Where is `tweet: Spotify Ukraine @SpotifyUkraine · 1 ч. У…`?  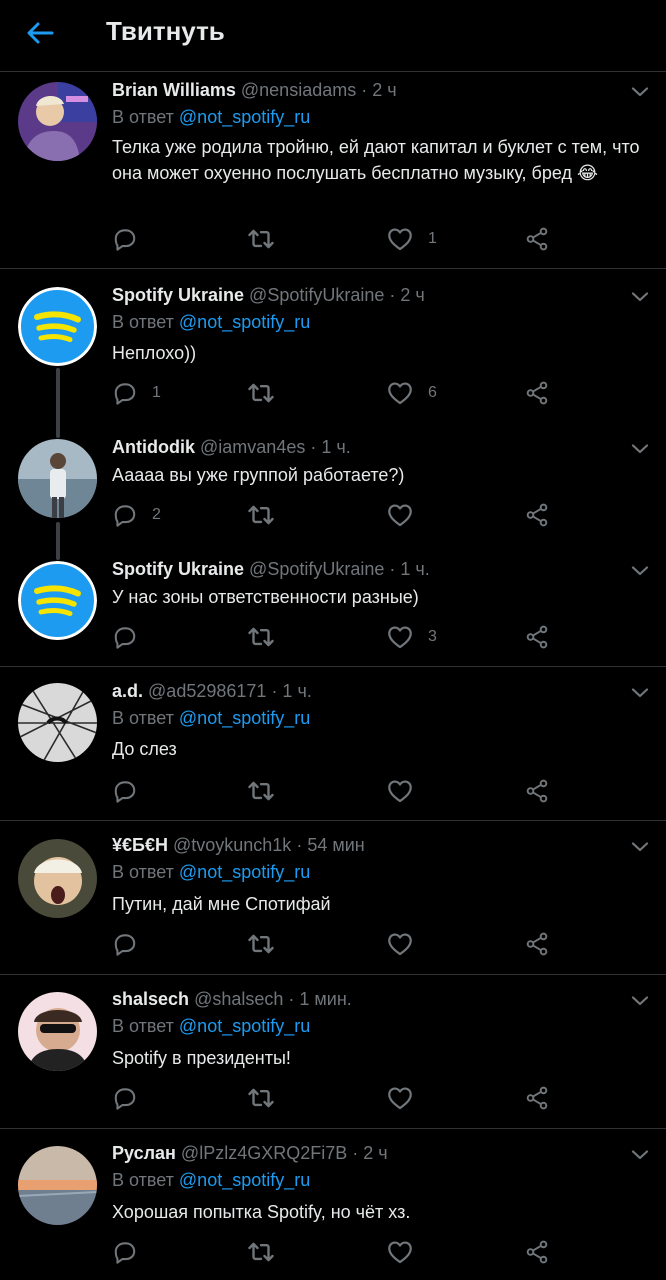 tweet: Spotify Ukraine @SpotifyUkraine · 1 ч. У… is located at coordinates (333, 606).